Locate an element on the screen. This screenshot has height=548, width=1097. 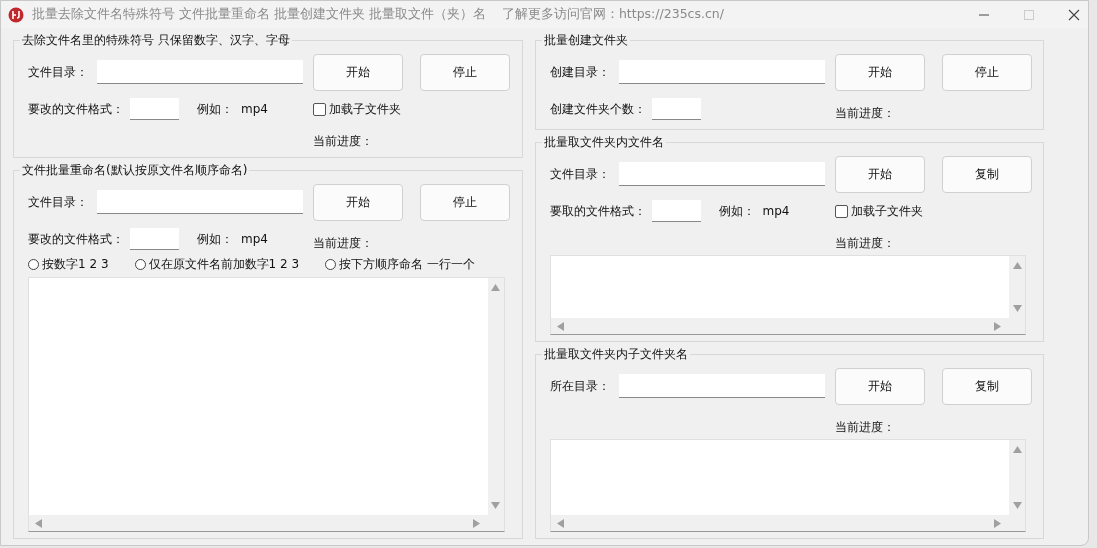
group-title: 文件批量重命名(默认按原文件名顺序命名) is located at coordinates (135, 170).